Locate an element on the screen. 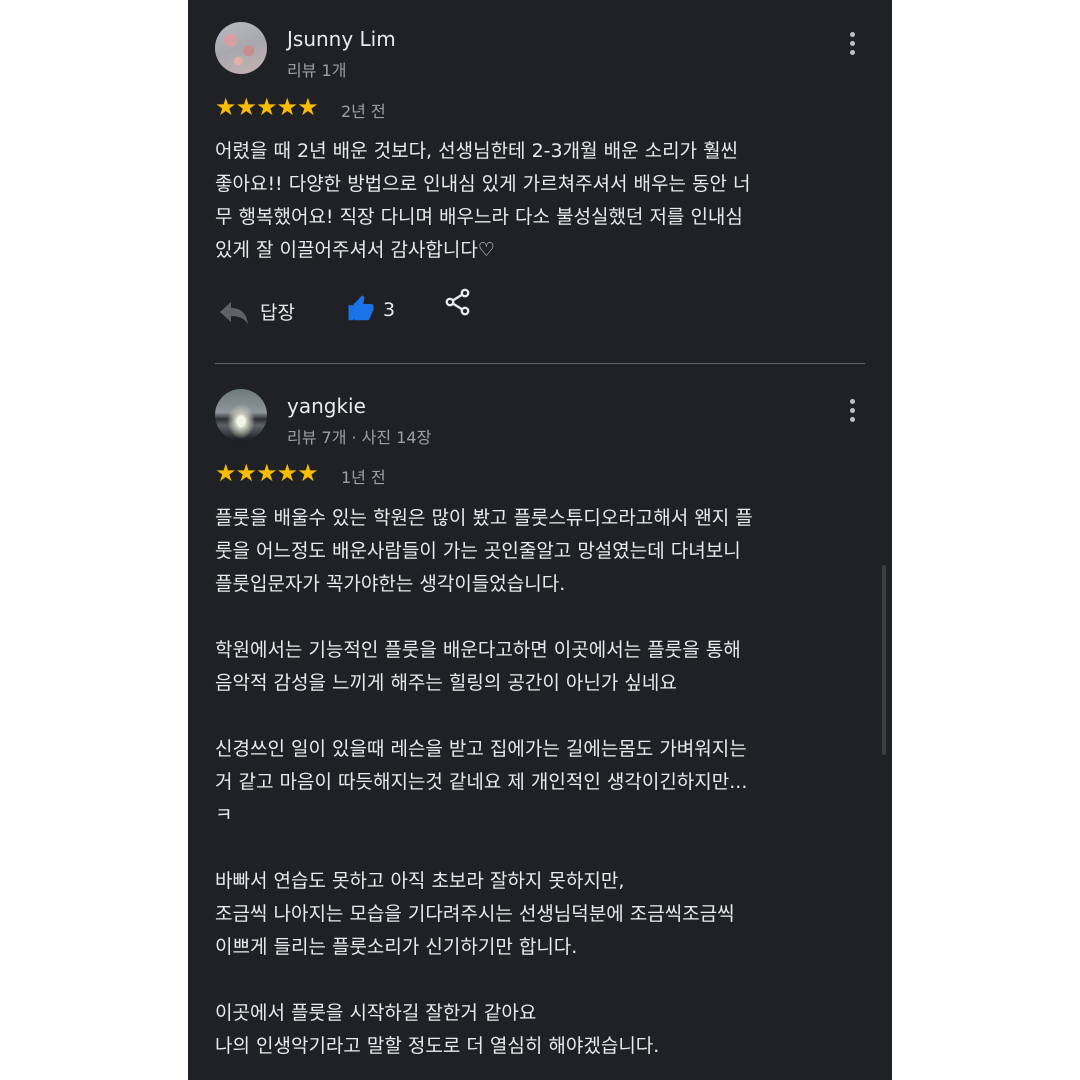 This screenshot has height=1080, width=1080. share-icon is located at coordinates (458, 304).